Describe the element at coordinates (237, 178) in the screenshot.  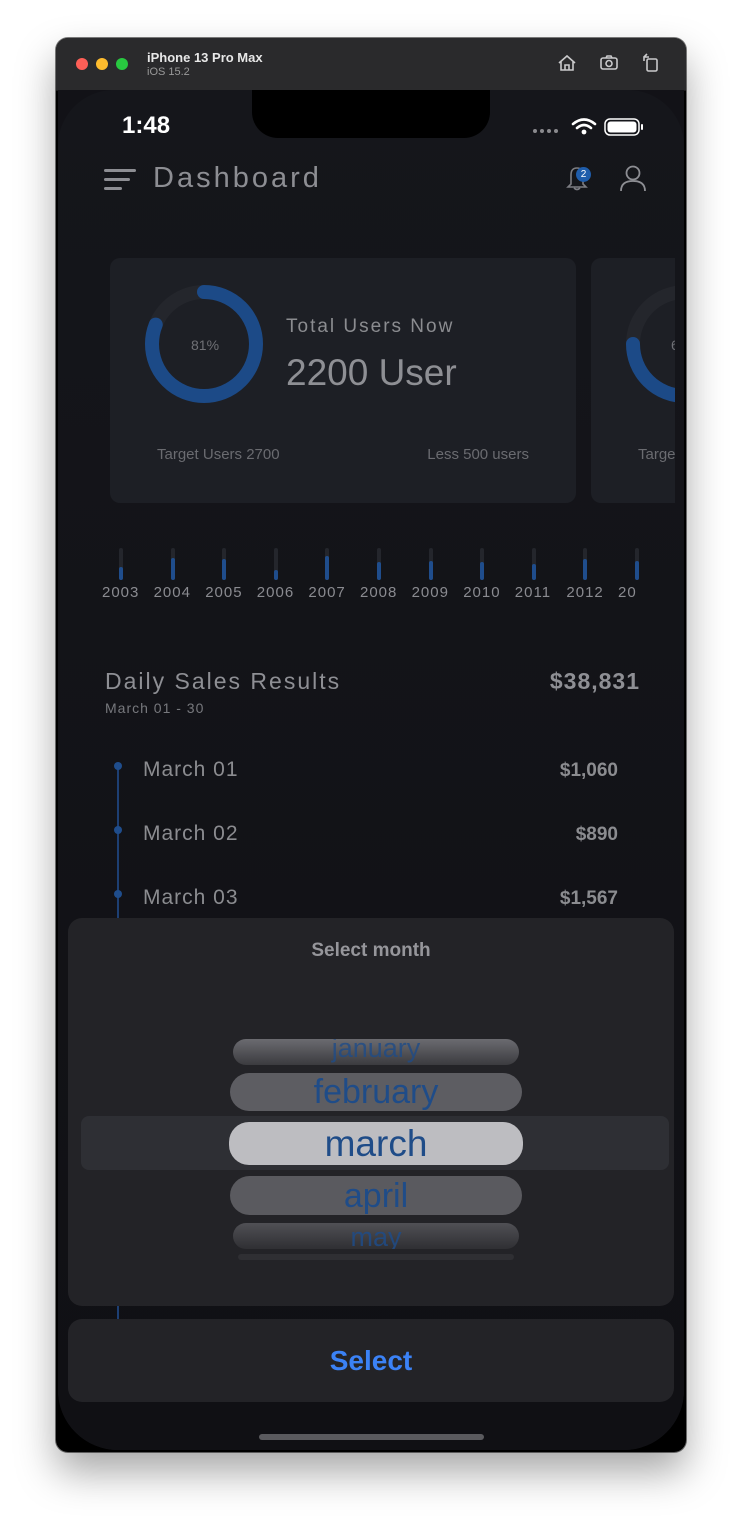
I see `page-title: Dashboard` at that location.